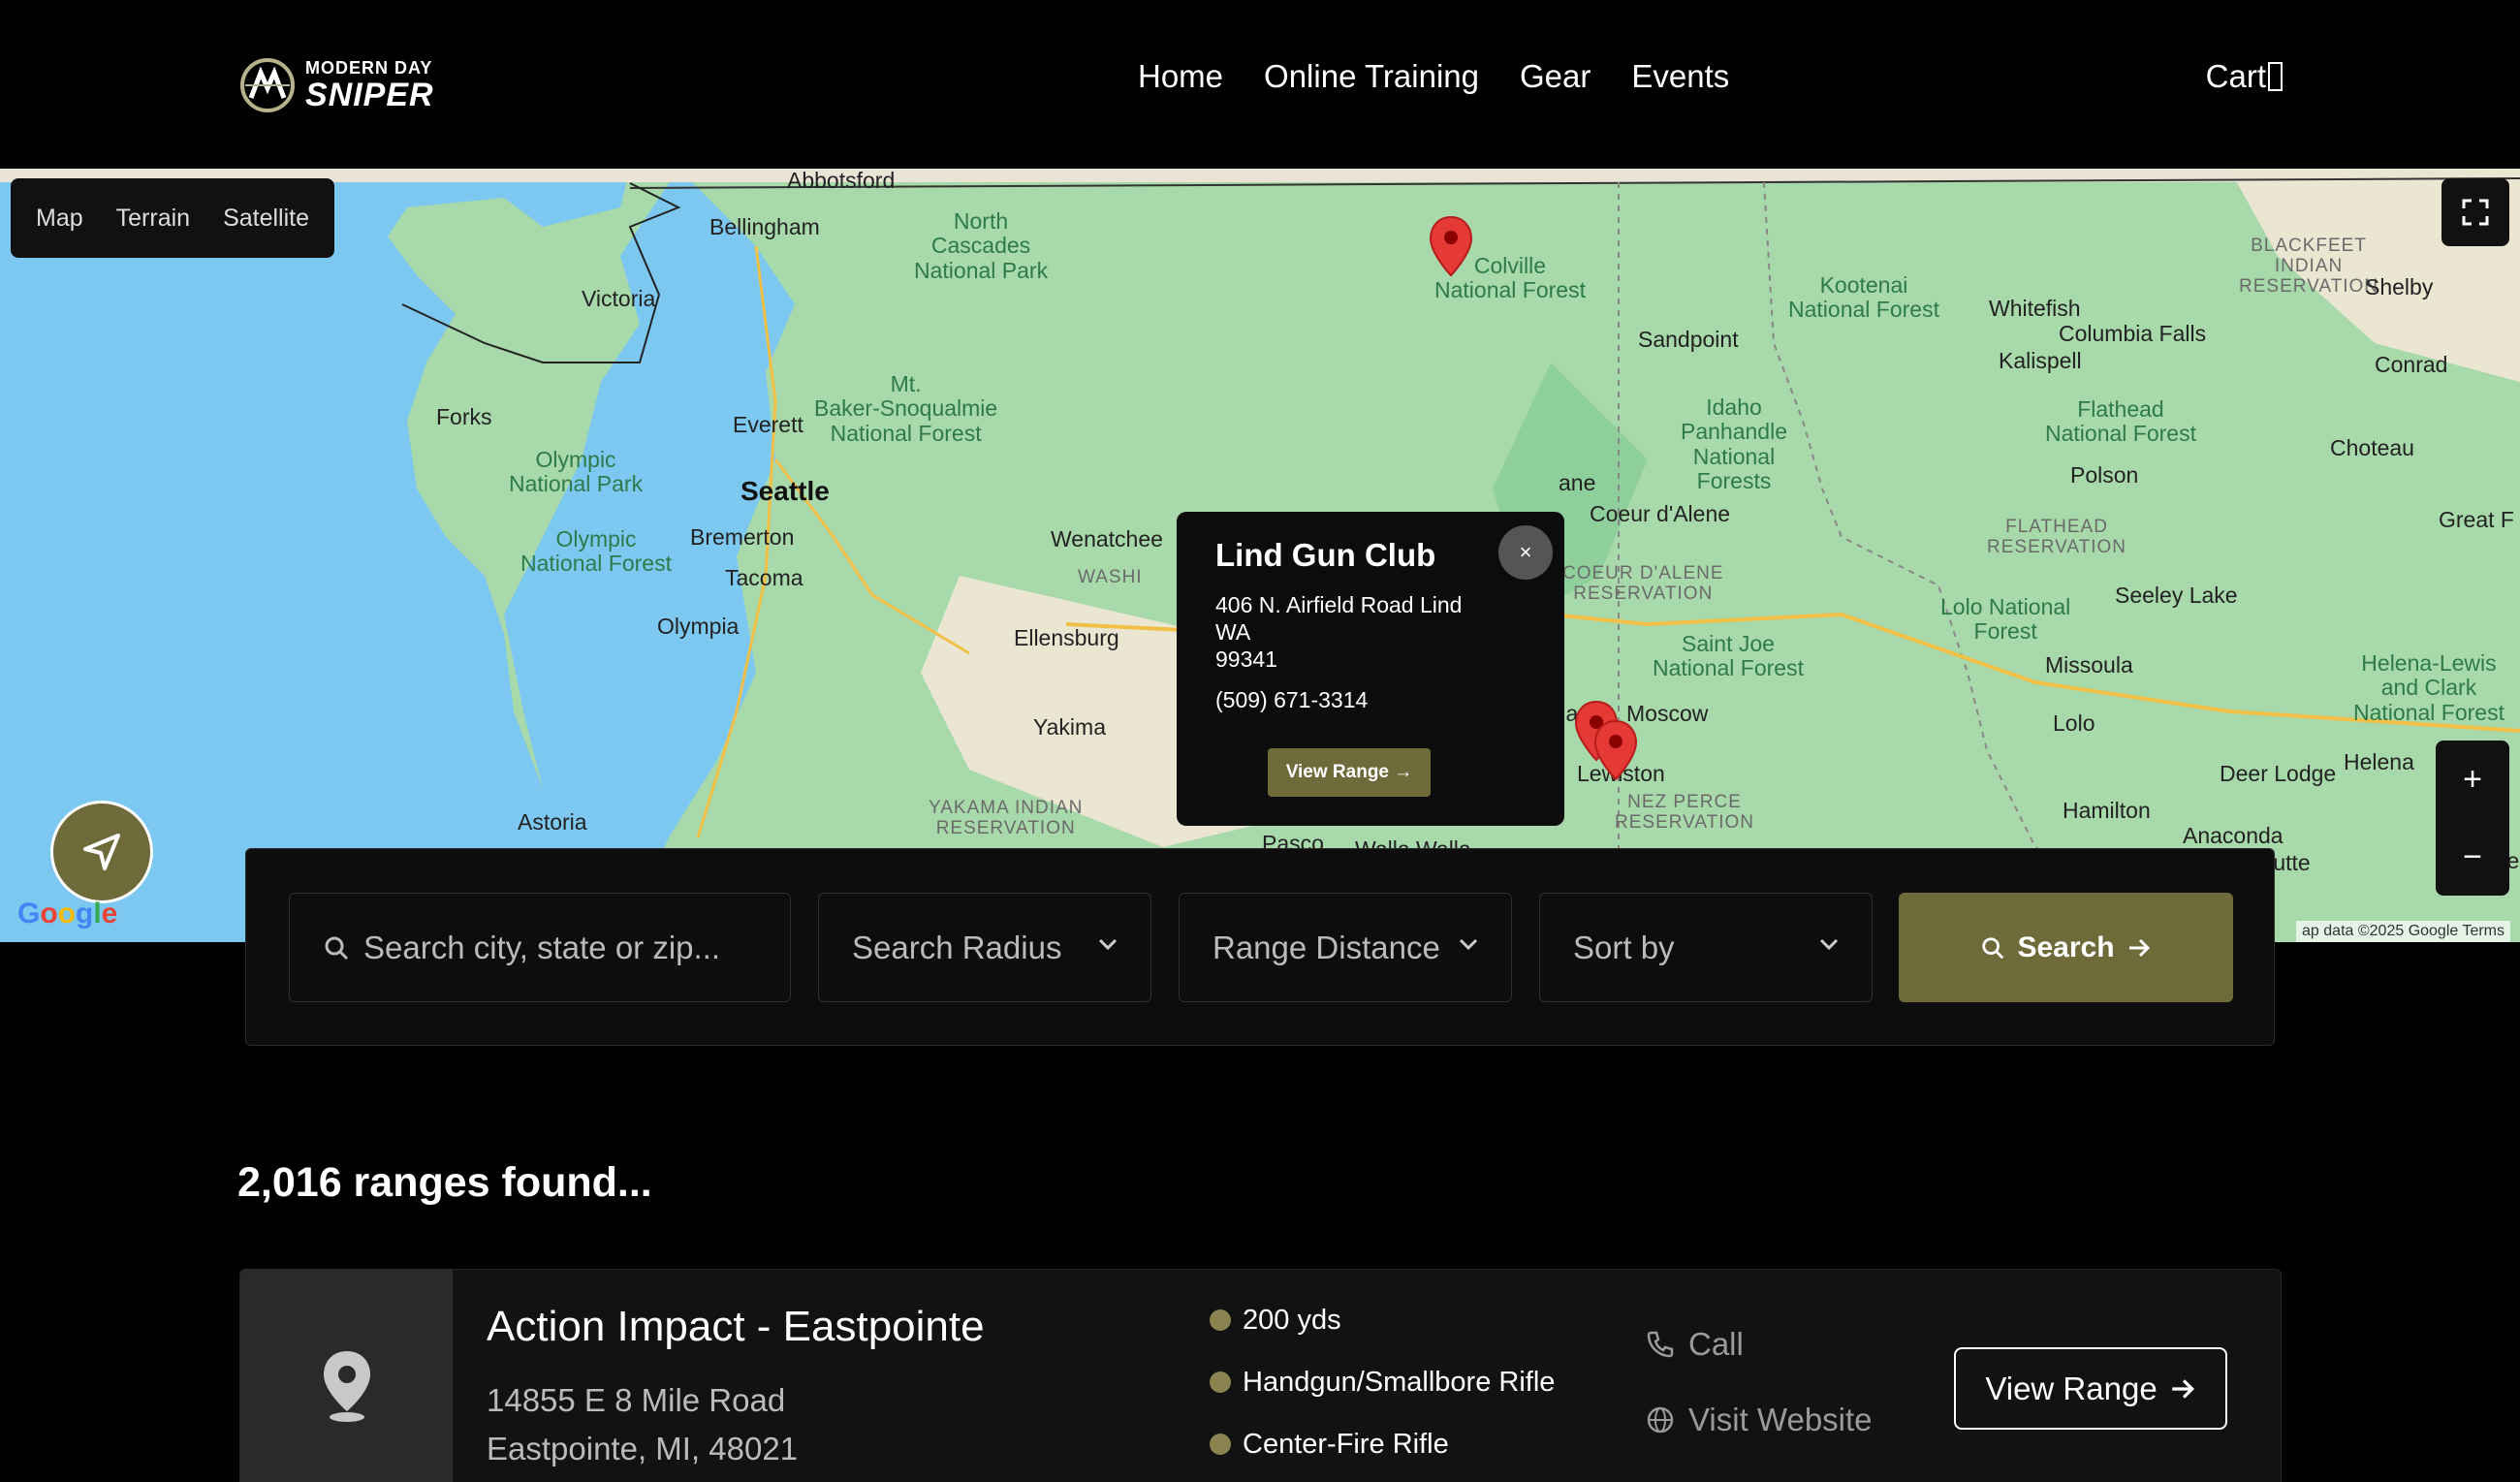 This screenshot has height=1482, width=2520. What do you see at coordinates (154, 219) in the screenshot?
I see `map-type-terrain: Terrain` at bounding box center [154, 219].